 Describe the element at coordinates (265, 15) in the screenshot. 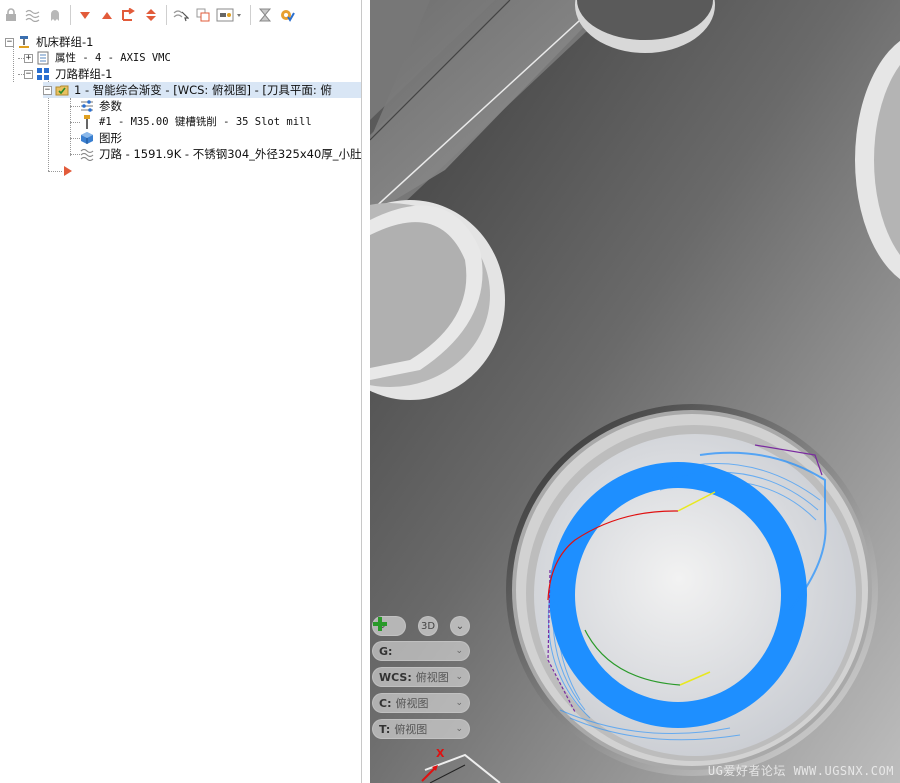

I see `hourglass-icon` at that location.